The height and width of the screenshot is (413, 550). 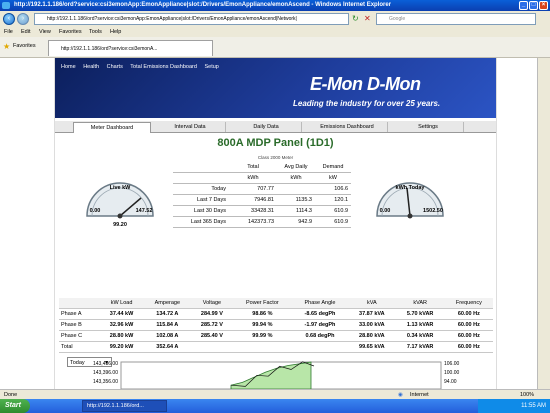 What do you see at coordinates (211, 67) in the screenshot?
I see `nav-setup: Setup` at bounding box center [211, 67].